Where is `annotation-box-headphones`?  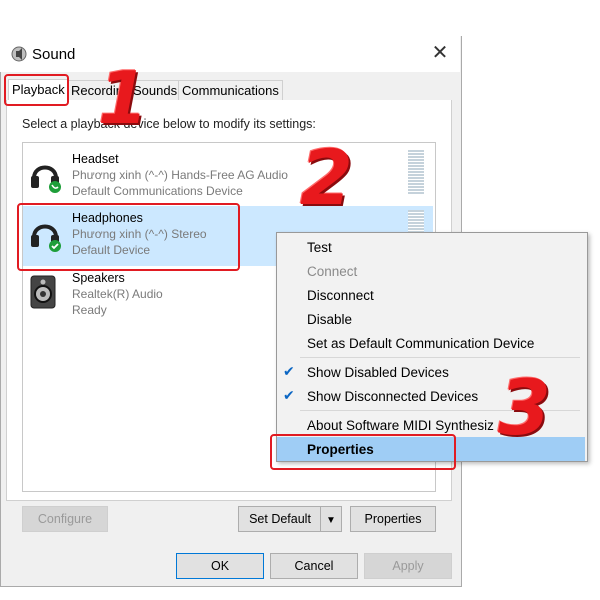
annotation-box-headphones is located at coordinates (128, 237).